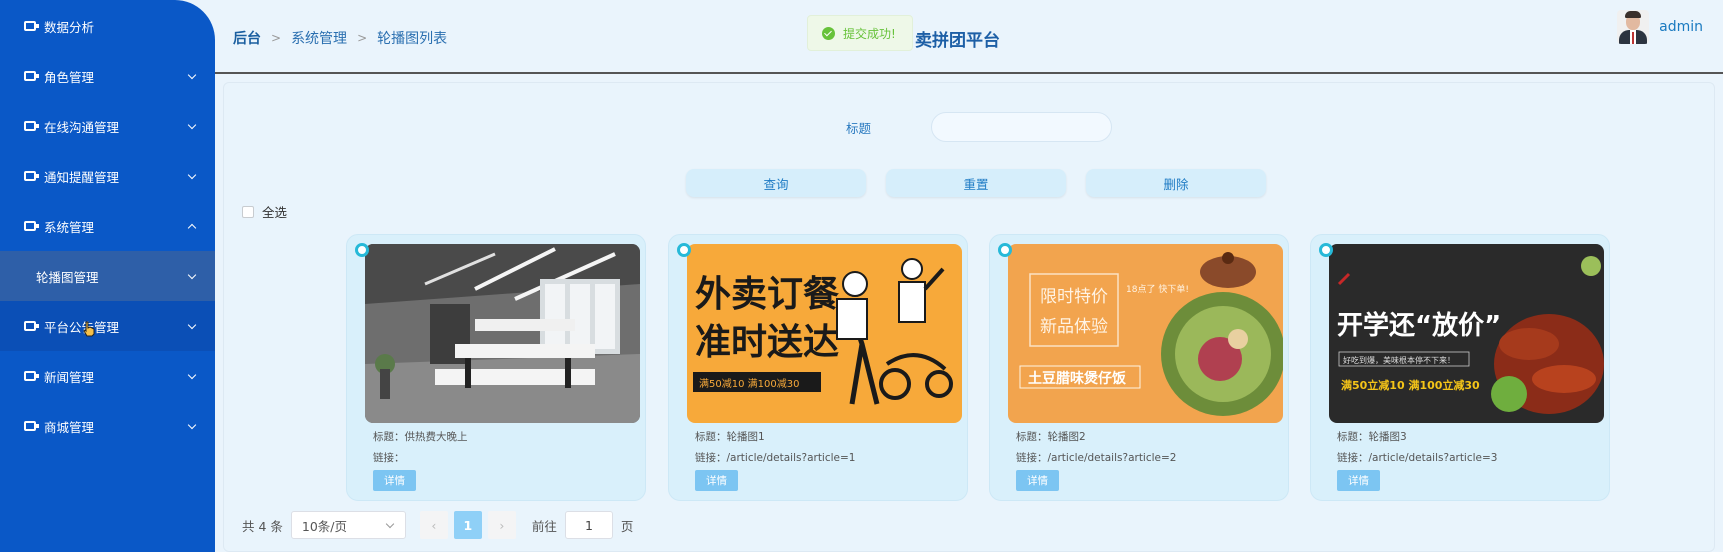 The image size is (1723, 552). What do you see at coordinates (319, 38) in the screenshot?
I see `breadcrumb-system-management: 系统管理` at bounding box center [319, 38].